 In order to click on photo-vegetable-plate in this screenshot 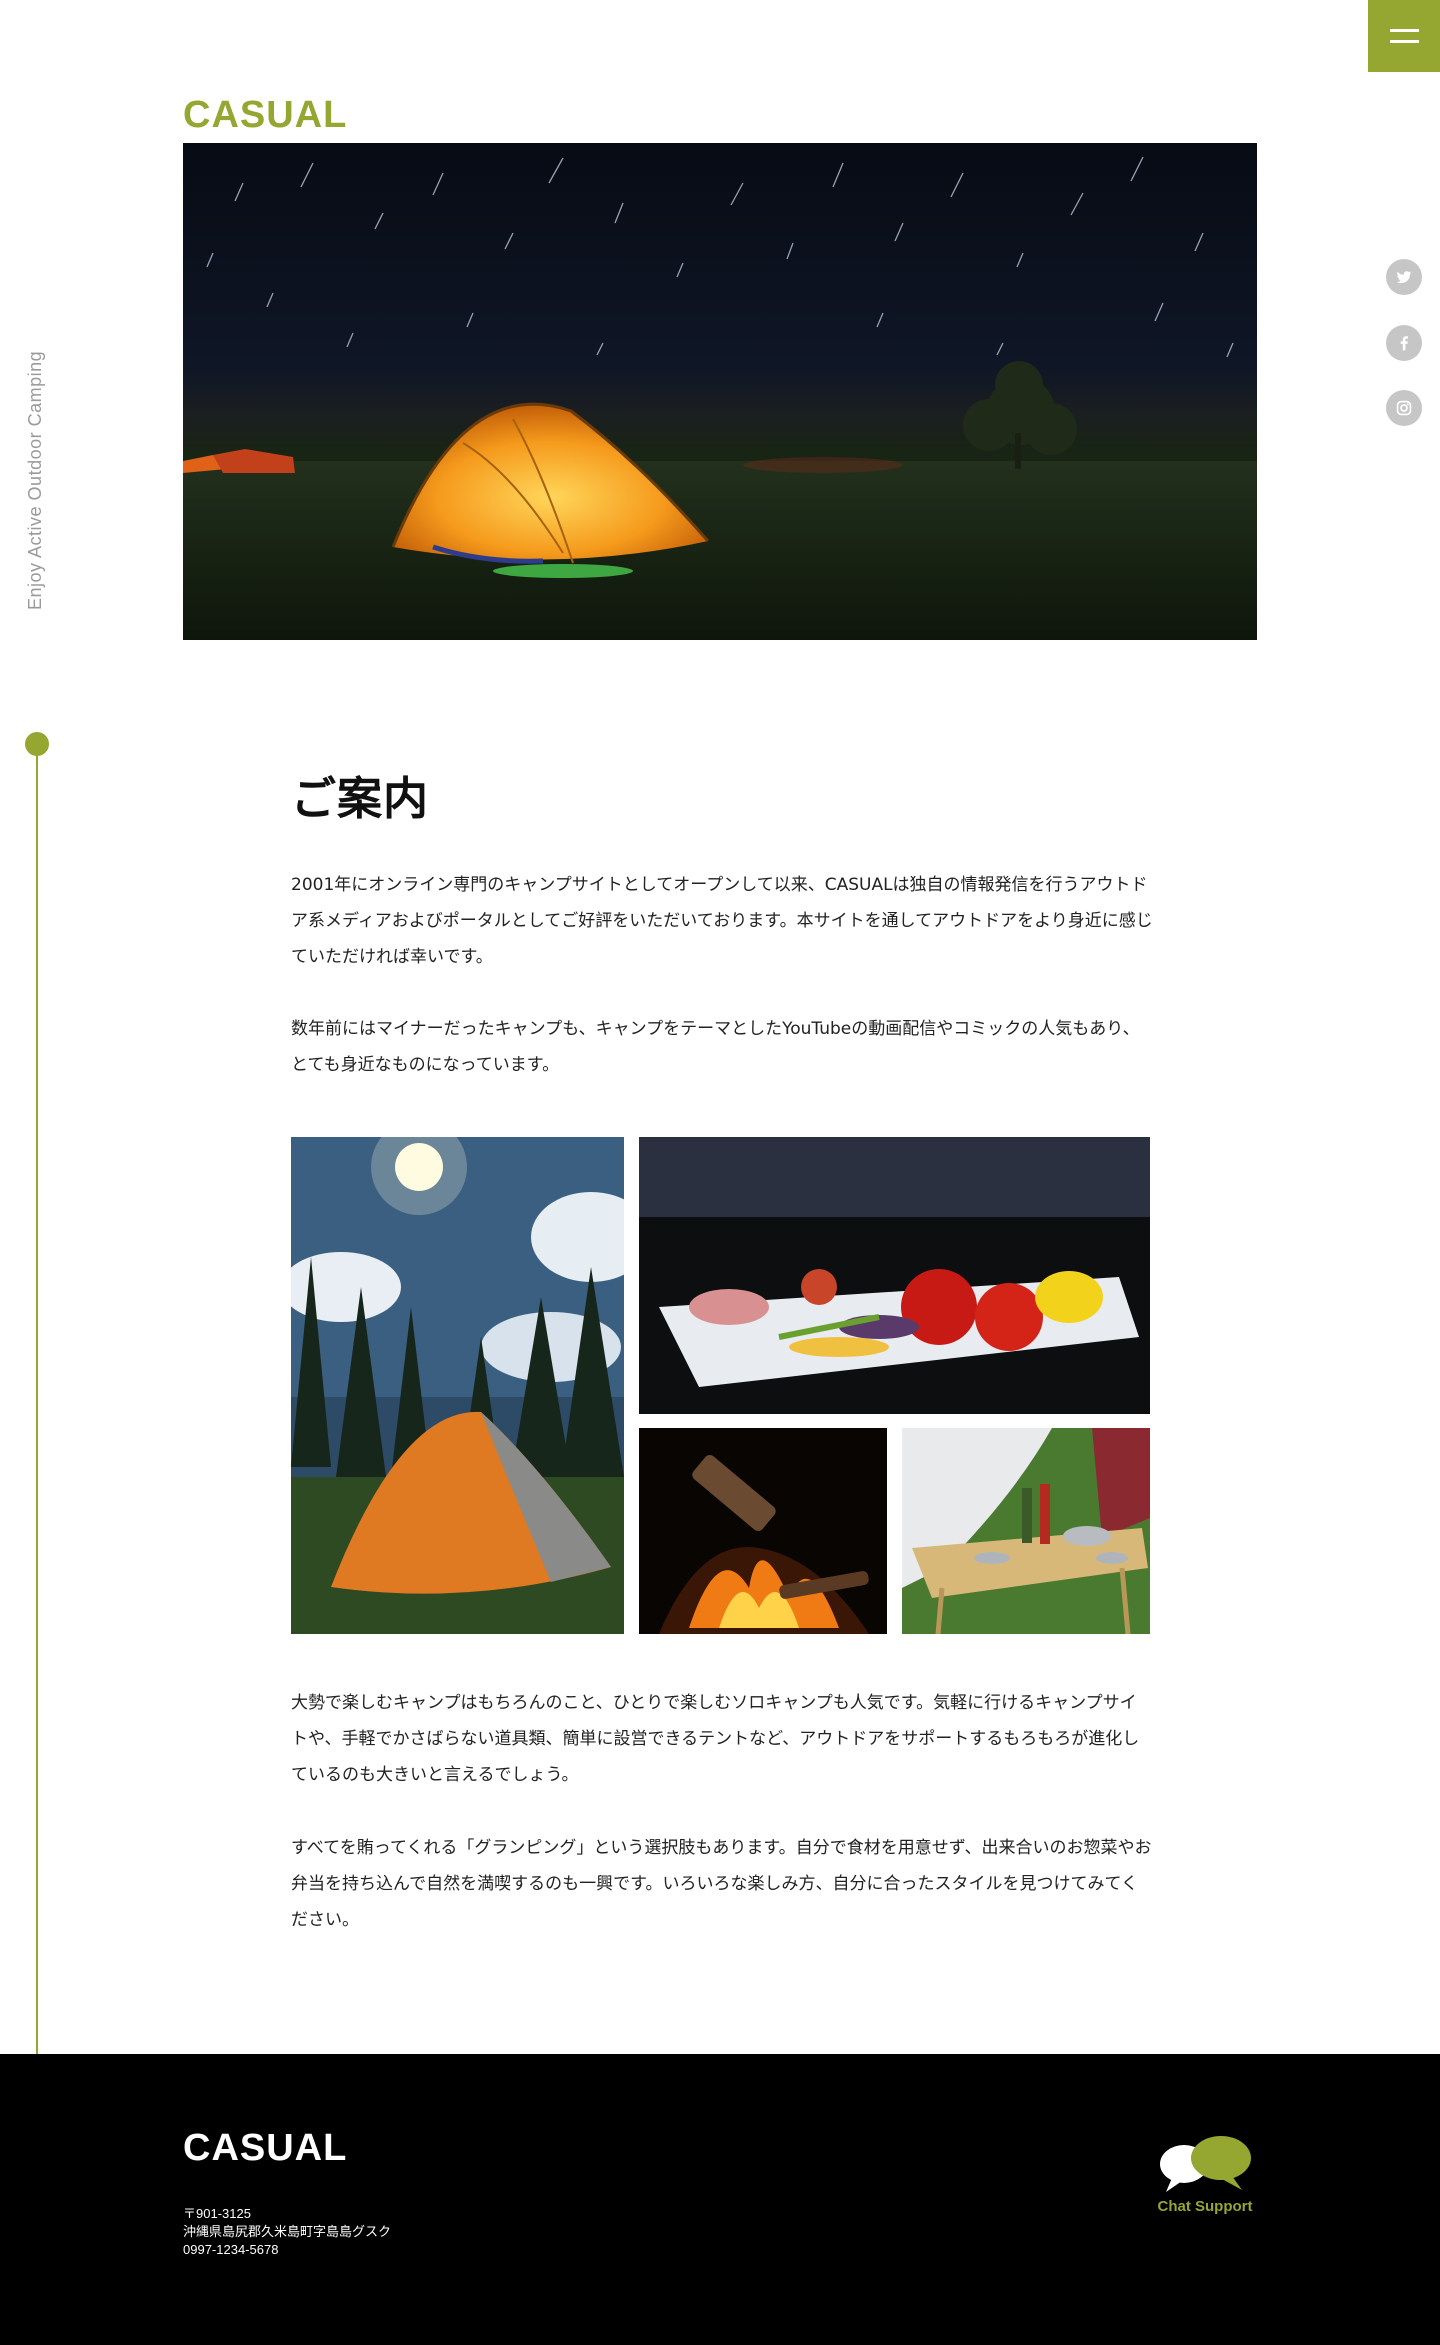, I will do `click(894, 1275)`.